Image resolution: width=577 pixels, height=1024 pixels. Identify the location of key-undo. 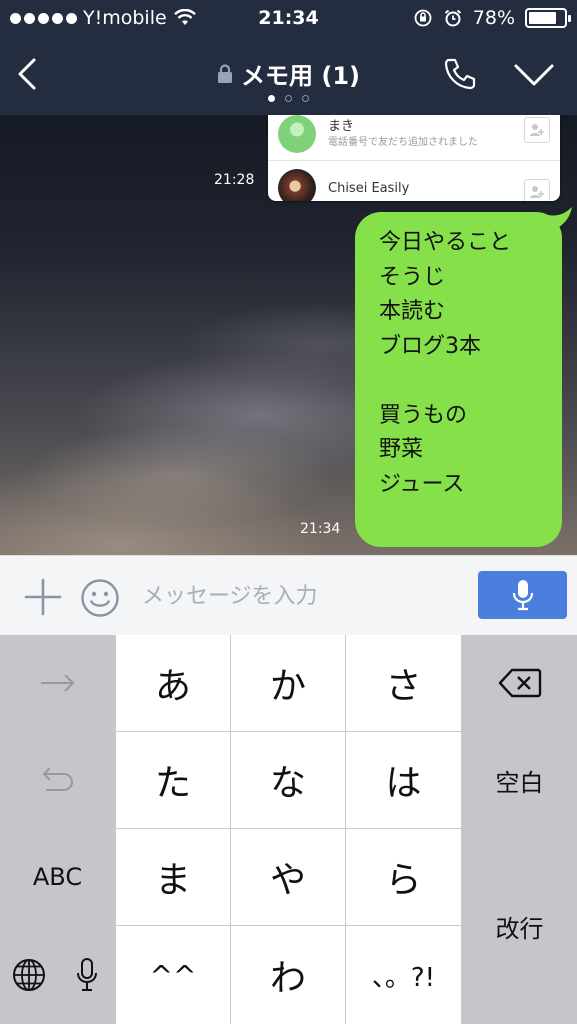
(57, 780).